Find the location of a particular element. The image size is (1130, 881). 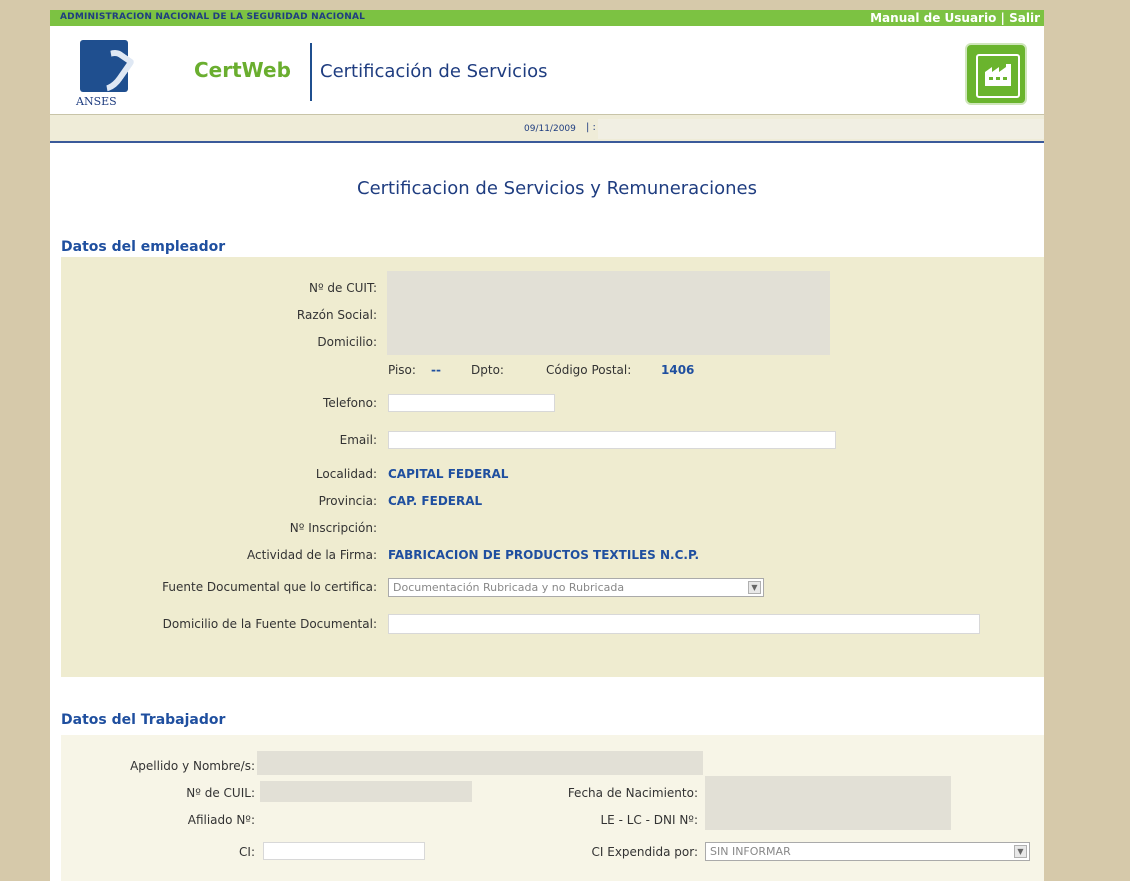

provincia-label: Provincia: is located at coordinates (347, 501).